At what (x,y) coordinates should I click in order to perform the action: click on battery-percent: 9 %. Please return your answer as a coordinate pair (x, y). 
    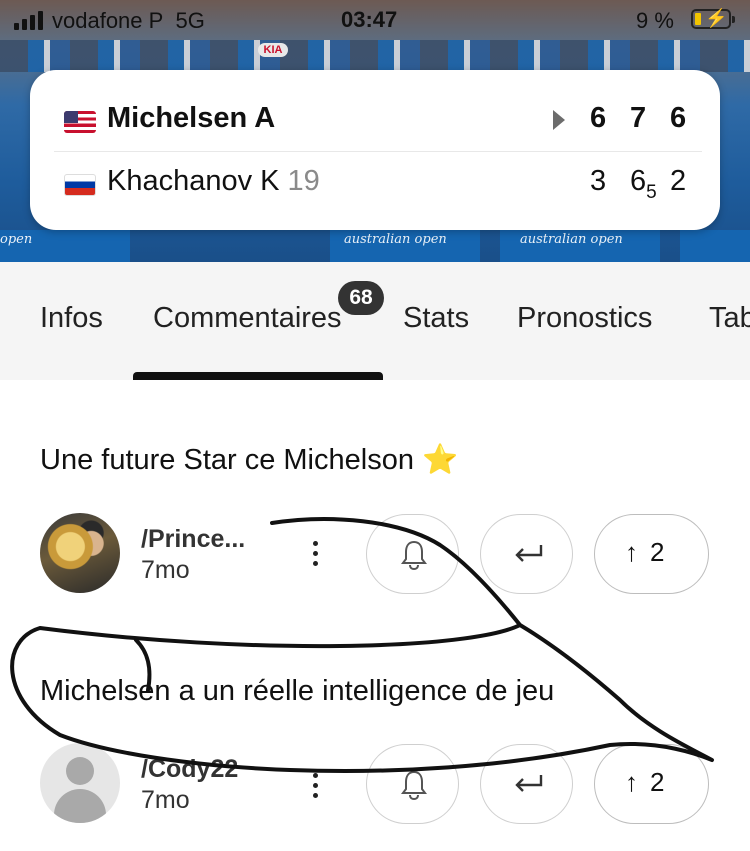
    Looking at the image, I should click on (655, 20).